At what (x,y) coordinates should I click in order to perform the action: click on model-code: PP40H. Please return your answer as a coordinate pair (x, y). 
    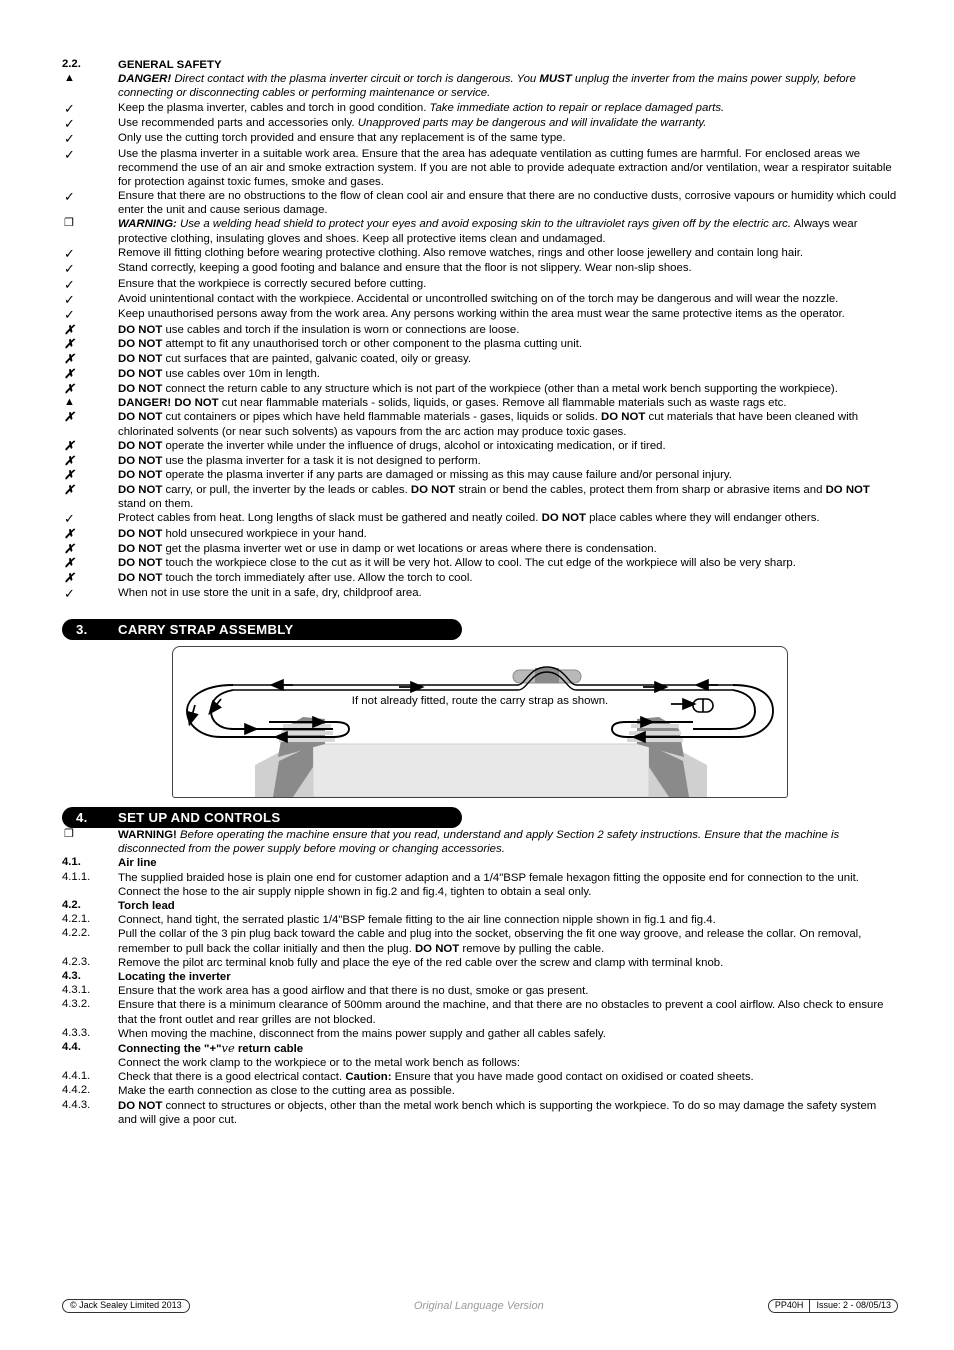
    Looking at the image, I should click on (789, 1304).